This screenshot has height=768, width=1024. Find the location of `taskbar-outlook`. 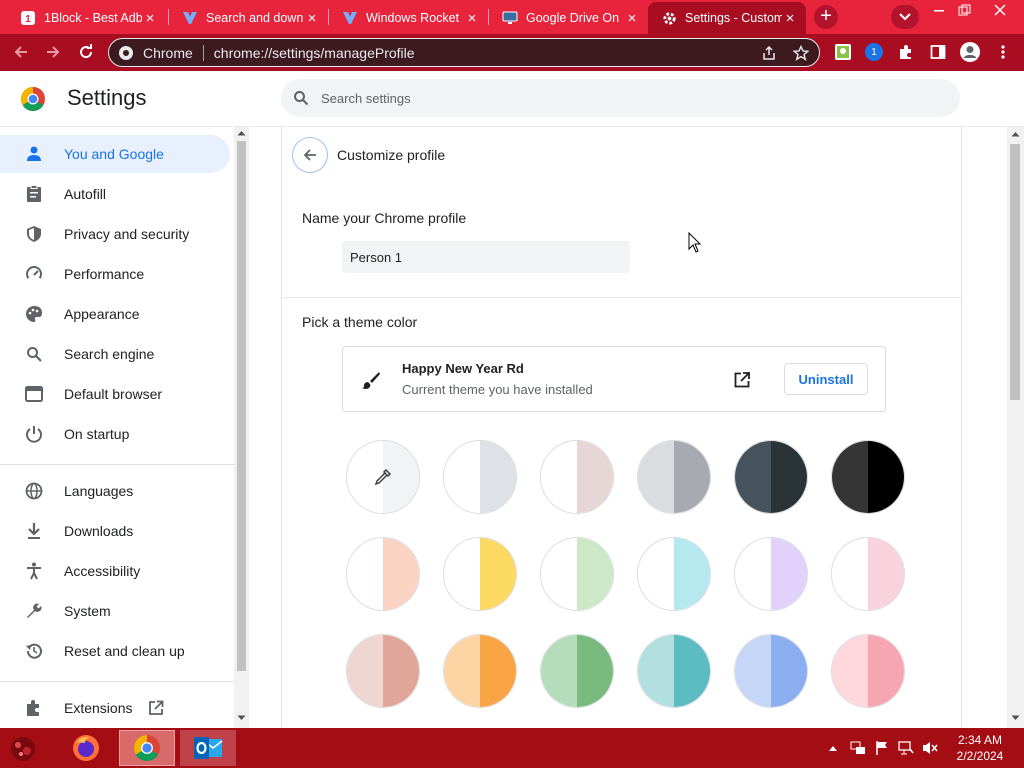

taskbar-outlook is located at coordinates (208, 748).